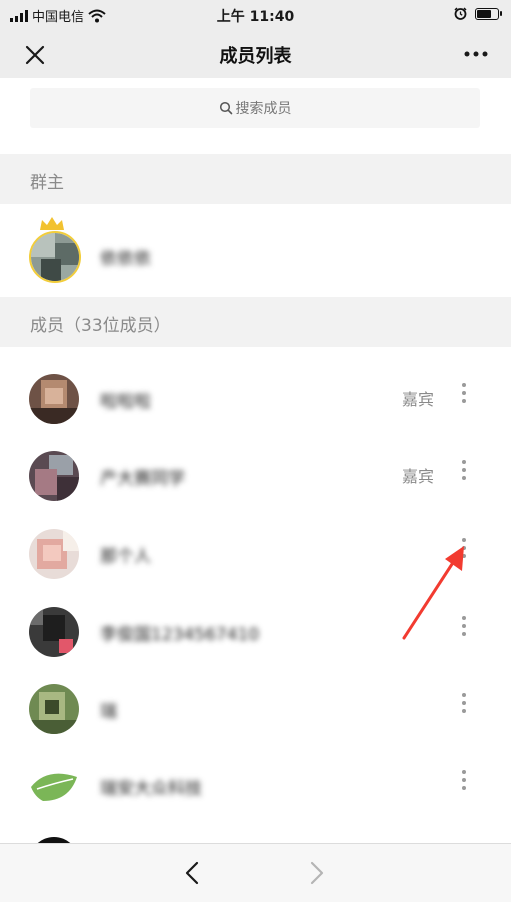  What do you see at coordinates (255, 250) in the screenshot?
I see `owner-row: 依依依` at bounding box center [255, 250].